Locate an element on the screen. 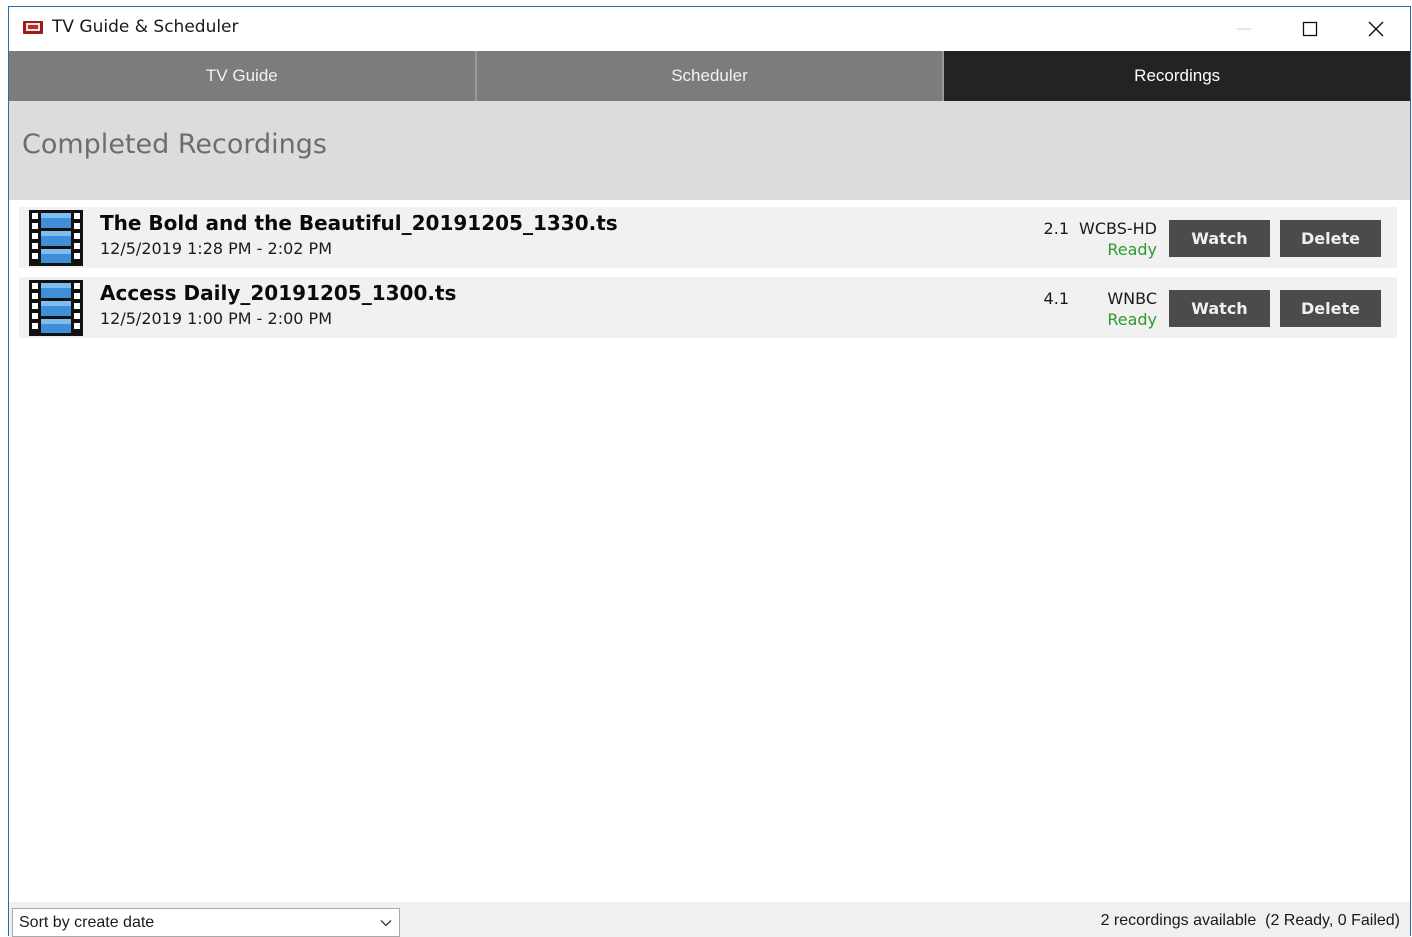 Image resolution: width=1412 pixels, height=937 pixels. minimize-button is located at coordinates (1244, 29).